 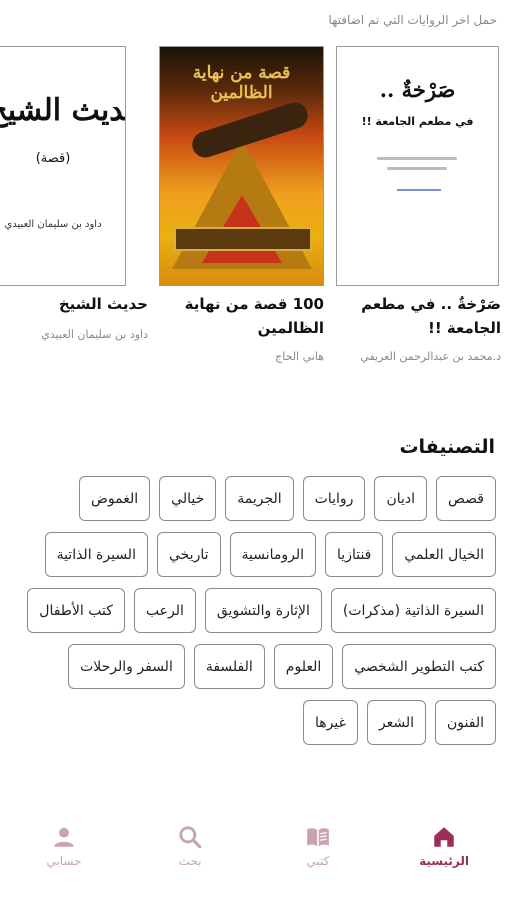 I want to click on home-icon, so click(x=444, y=837).